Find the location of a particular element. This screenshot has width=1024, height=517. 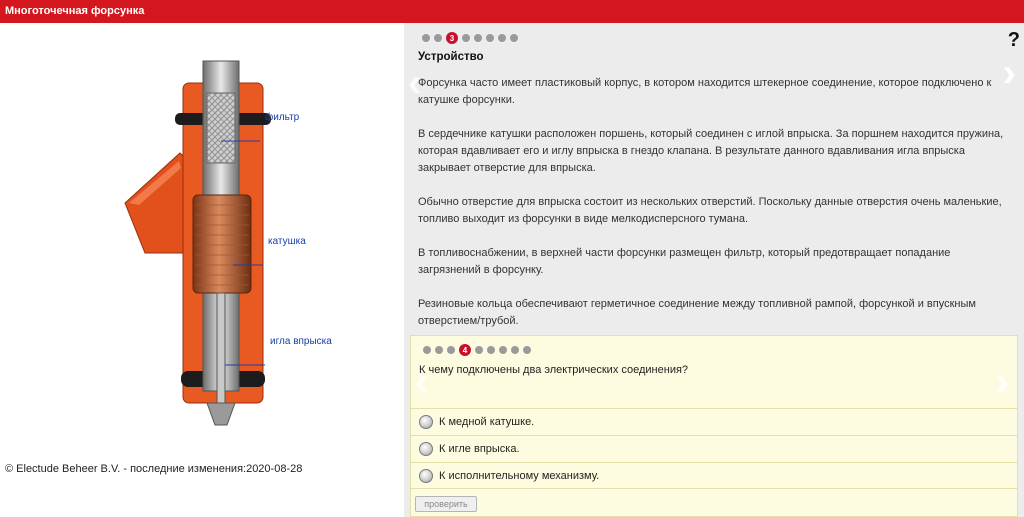

check-button: проверить is located at coordinates (446, 504).